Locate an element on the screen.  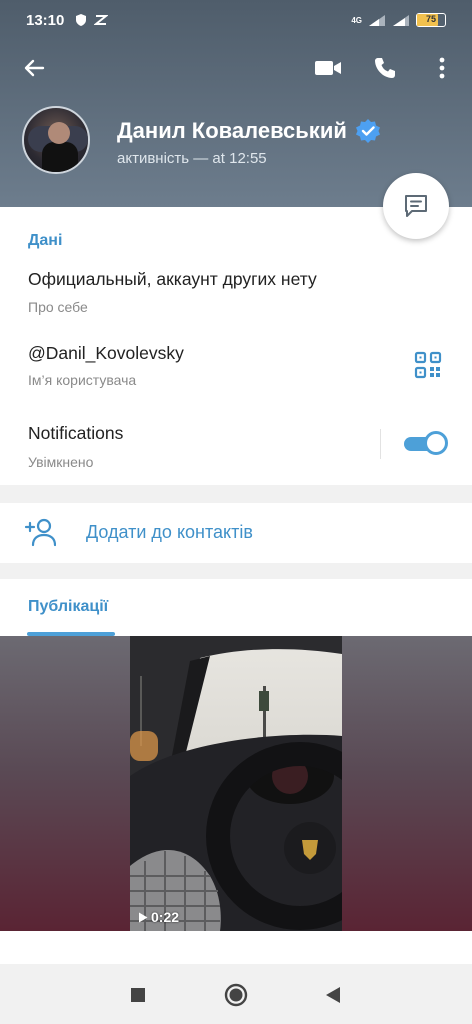
video-camera-icon is located at coordinates (328, 68).